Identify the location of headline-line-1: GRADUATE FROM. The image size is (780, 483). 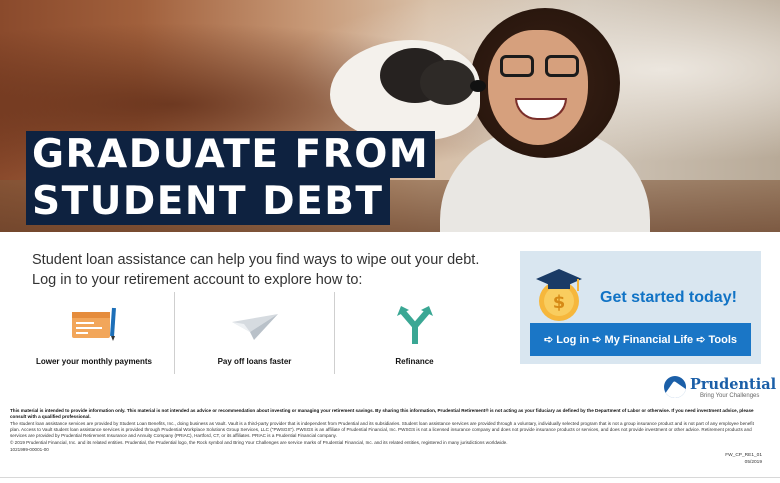
(231, 154).